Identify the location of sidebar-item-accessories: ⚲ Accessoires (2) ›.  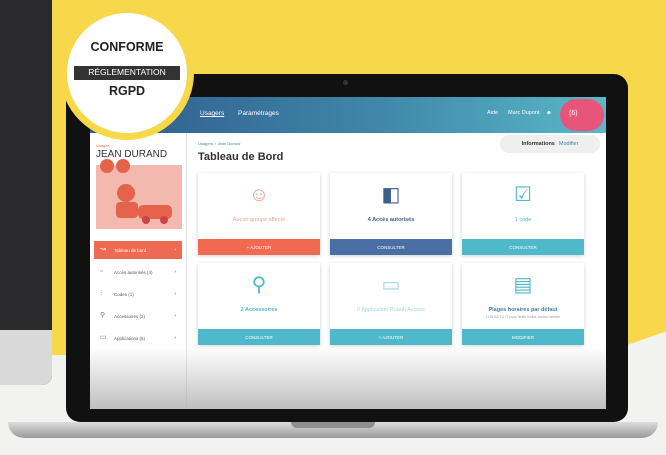
(138, 316).